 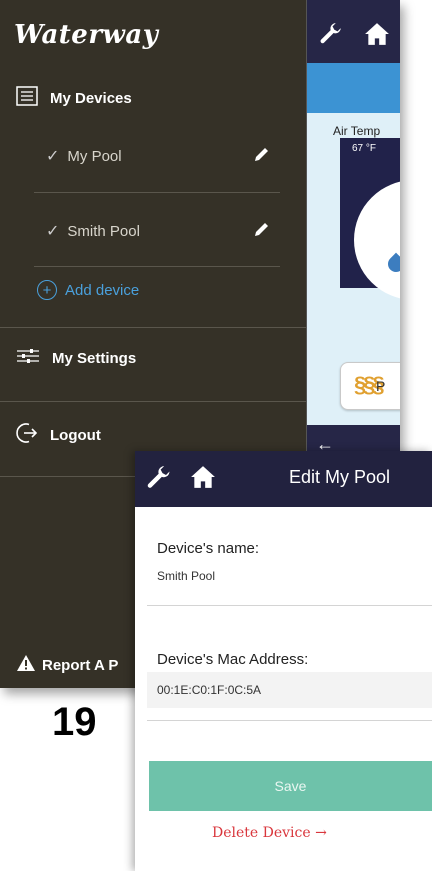 What do you see at coordinates (233, 659) in the screenshot?
I see `mac-address-label: Device's Mac Address:` at bounding box center [233, 659].